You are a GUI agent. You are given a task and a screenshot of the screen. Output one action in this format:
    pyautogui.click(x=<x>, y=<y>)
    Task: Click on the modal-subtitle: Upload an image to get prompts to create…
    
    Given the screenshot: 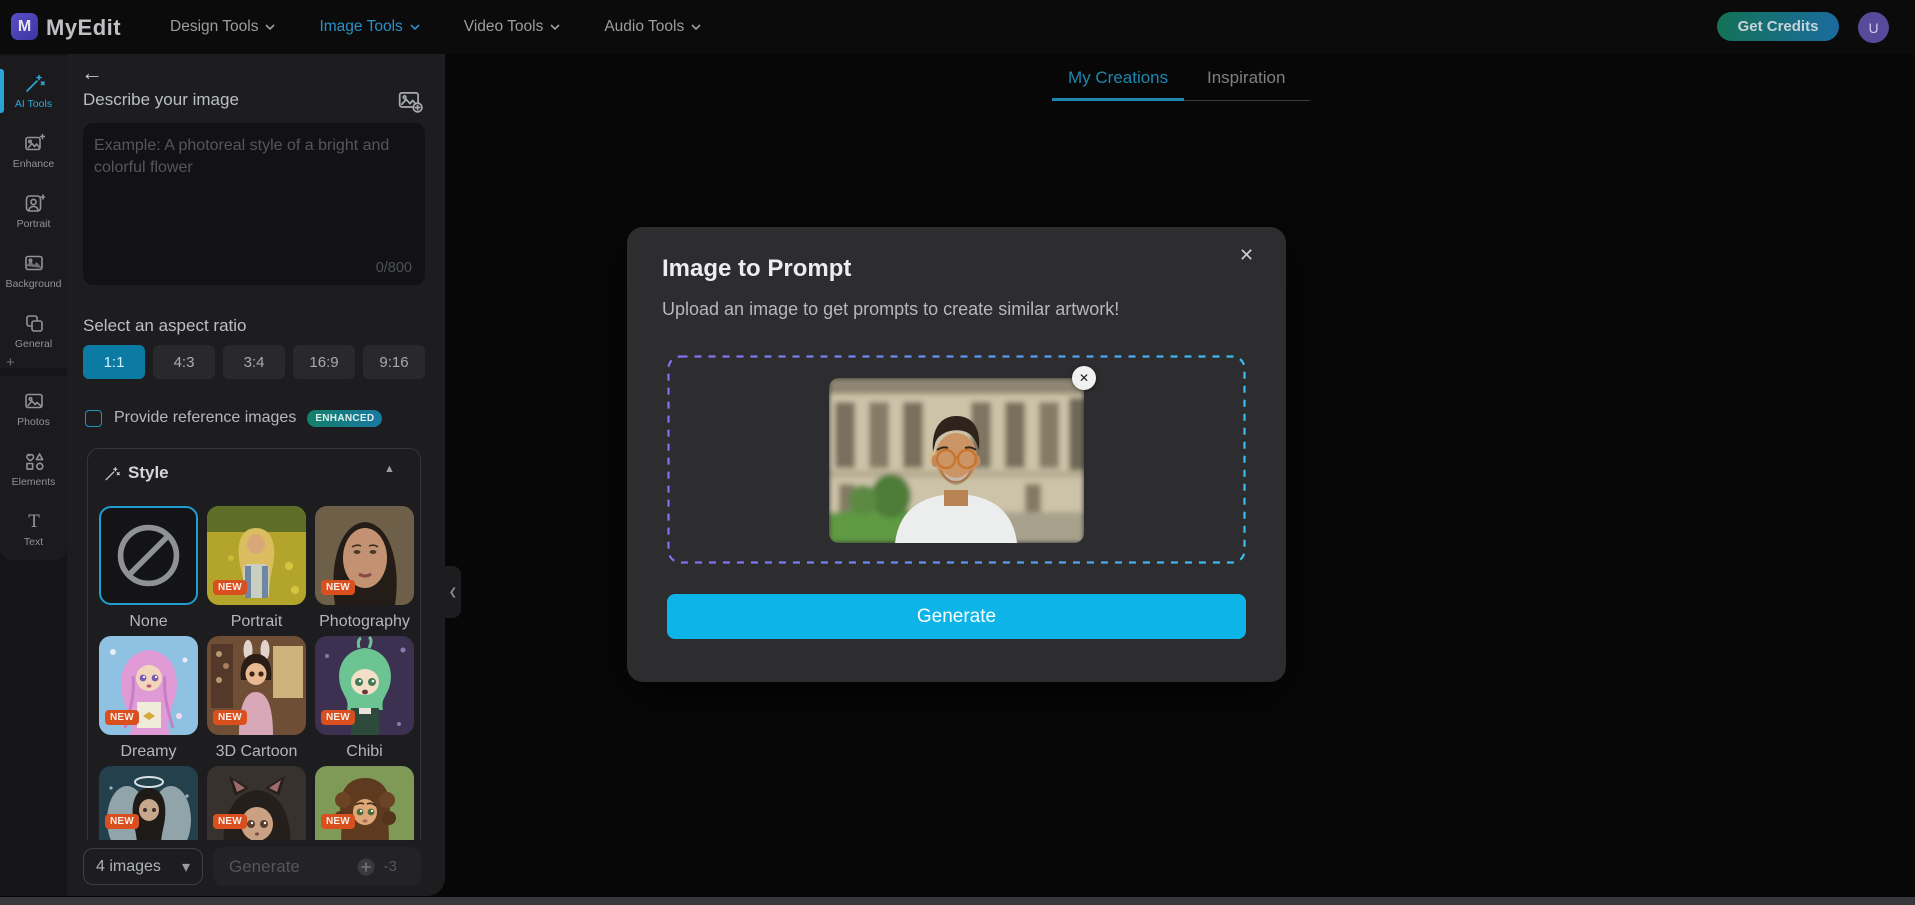 What is the action you would take?
    pyautogui.click(x=891, y=309)
    